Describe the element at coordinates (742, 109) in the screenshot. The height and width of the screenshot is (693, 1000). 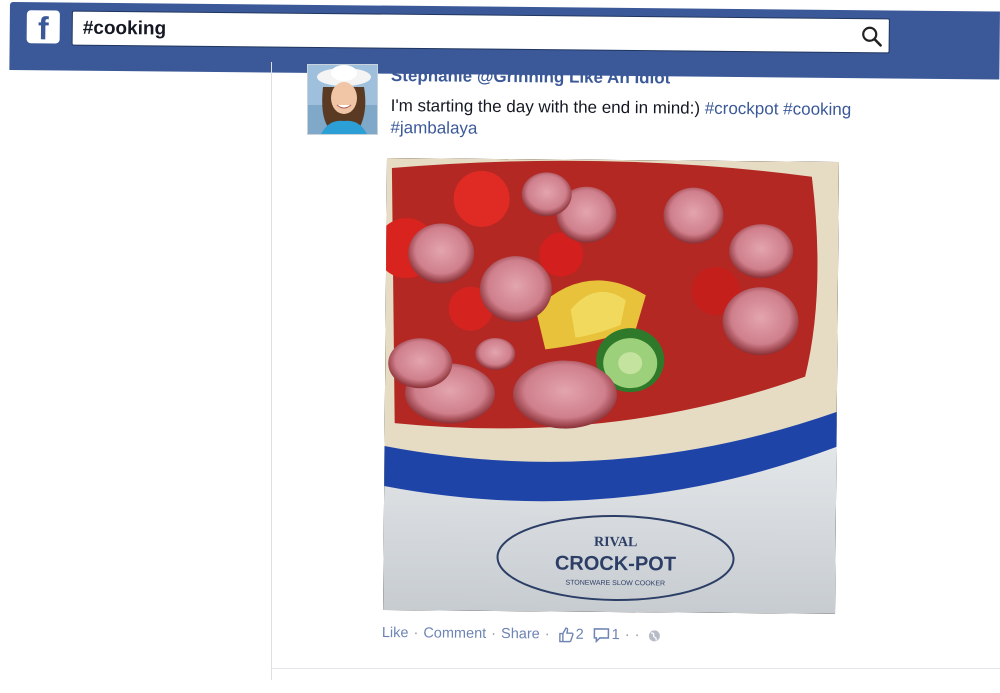
I see `hashtag-crockpot: #crockpot` at that location.